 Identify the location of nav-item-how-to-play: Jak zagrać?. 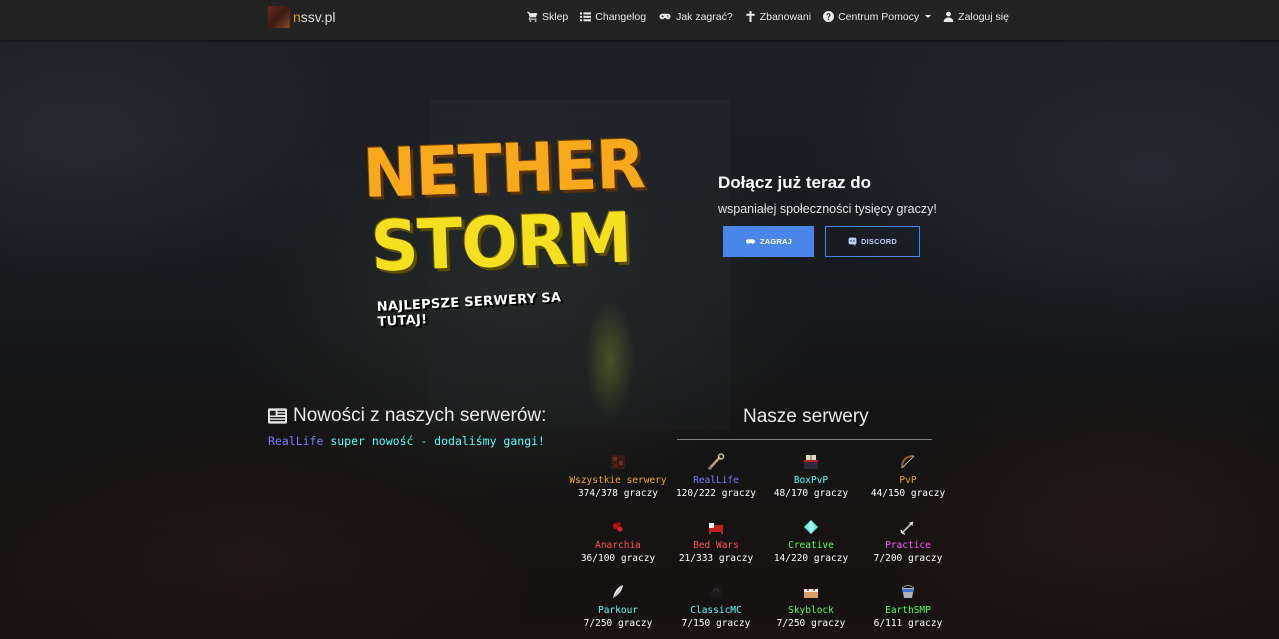
(695, 17).